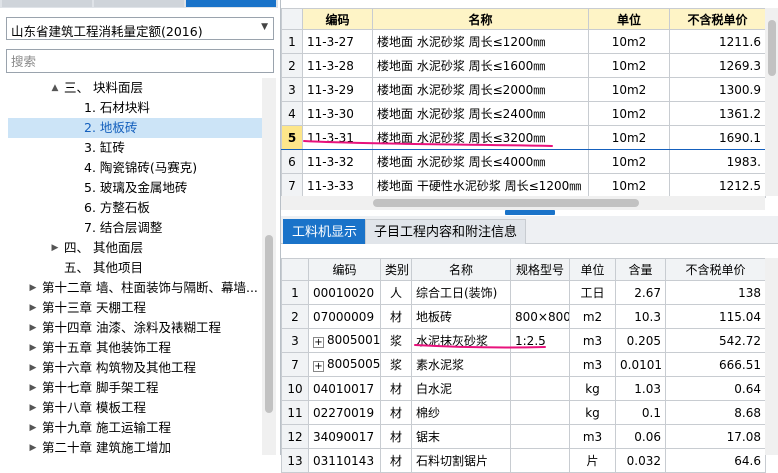 This screenshot has height=473, width=778. I want to click on quota-name: 楼地面 水泥砂浆 周长≤4000㎜, so click(480, 161).